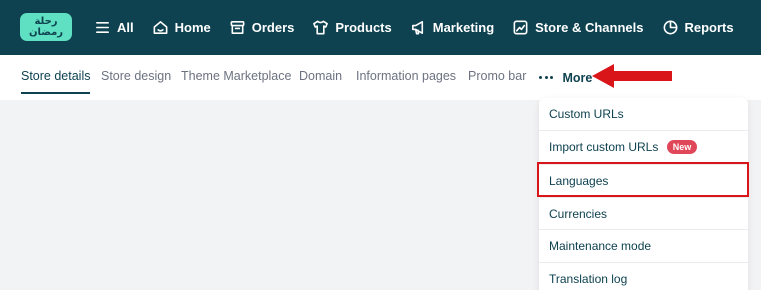 The height and width of the screenshot is (290, 761). Describe the element at coordinates (236, 77) in the screenshot. I see `tab-theme-marketplace: Theme Marketplace` at that location.